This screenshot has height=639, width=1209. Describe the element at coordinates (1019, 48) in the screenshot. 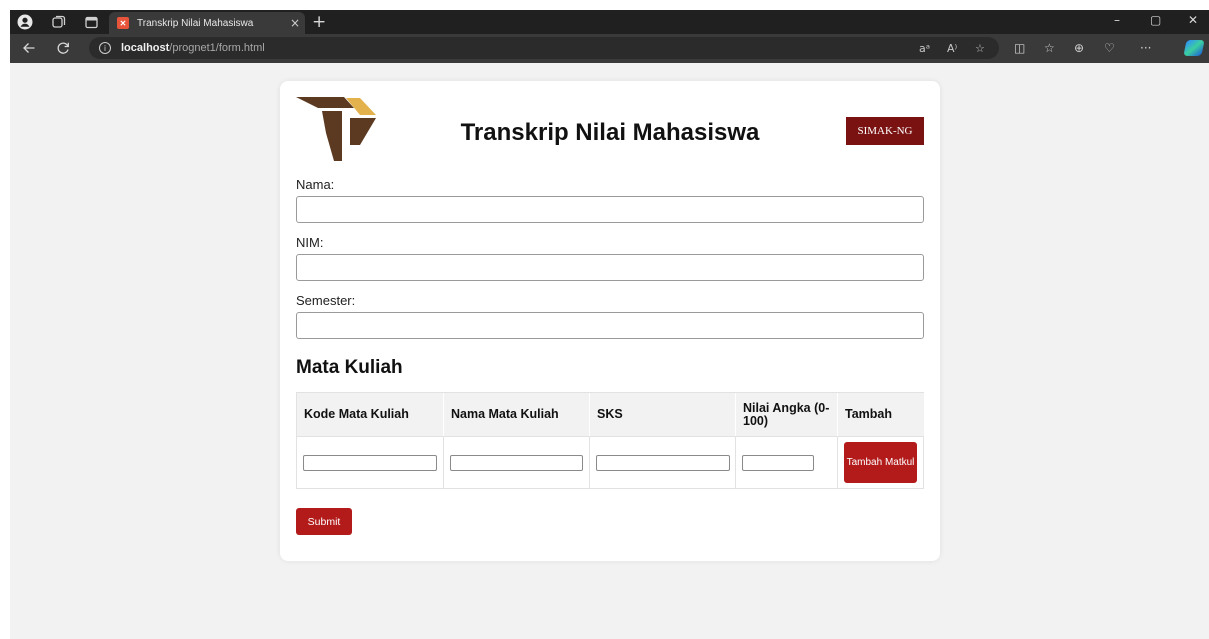

I see `split-screen-icon: ◫` at that location.